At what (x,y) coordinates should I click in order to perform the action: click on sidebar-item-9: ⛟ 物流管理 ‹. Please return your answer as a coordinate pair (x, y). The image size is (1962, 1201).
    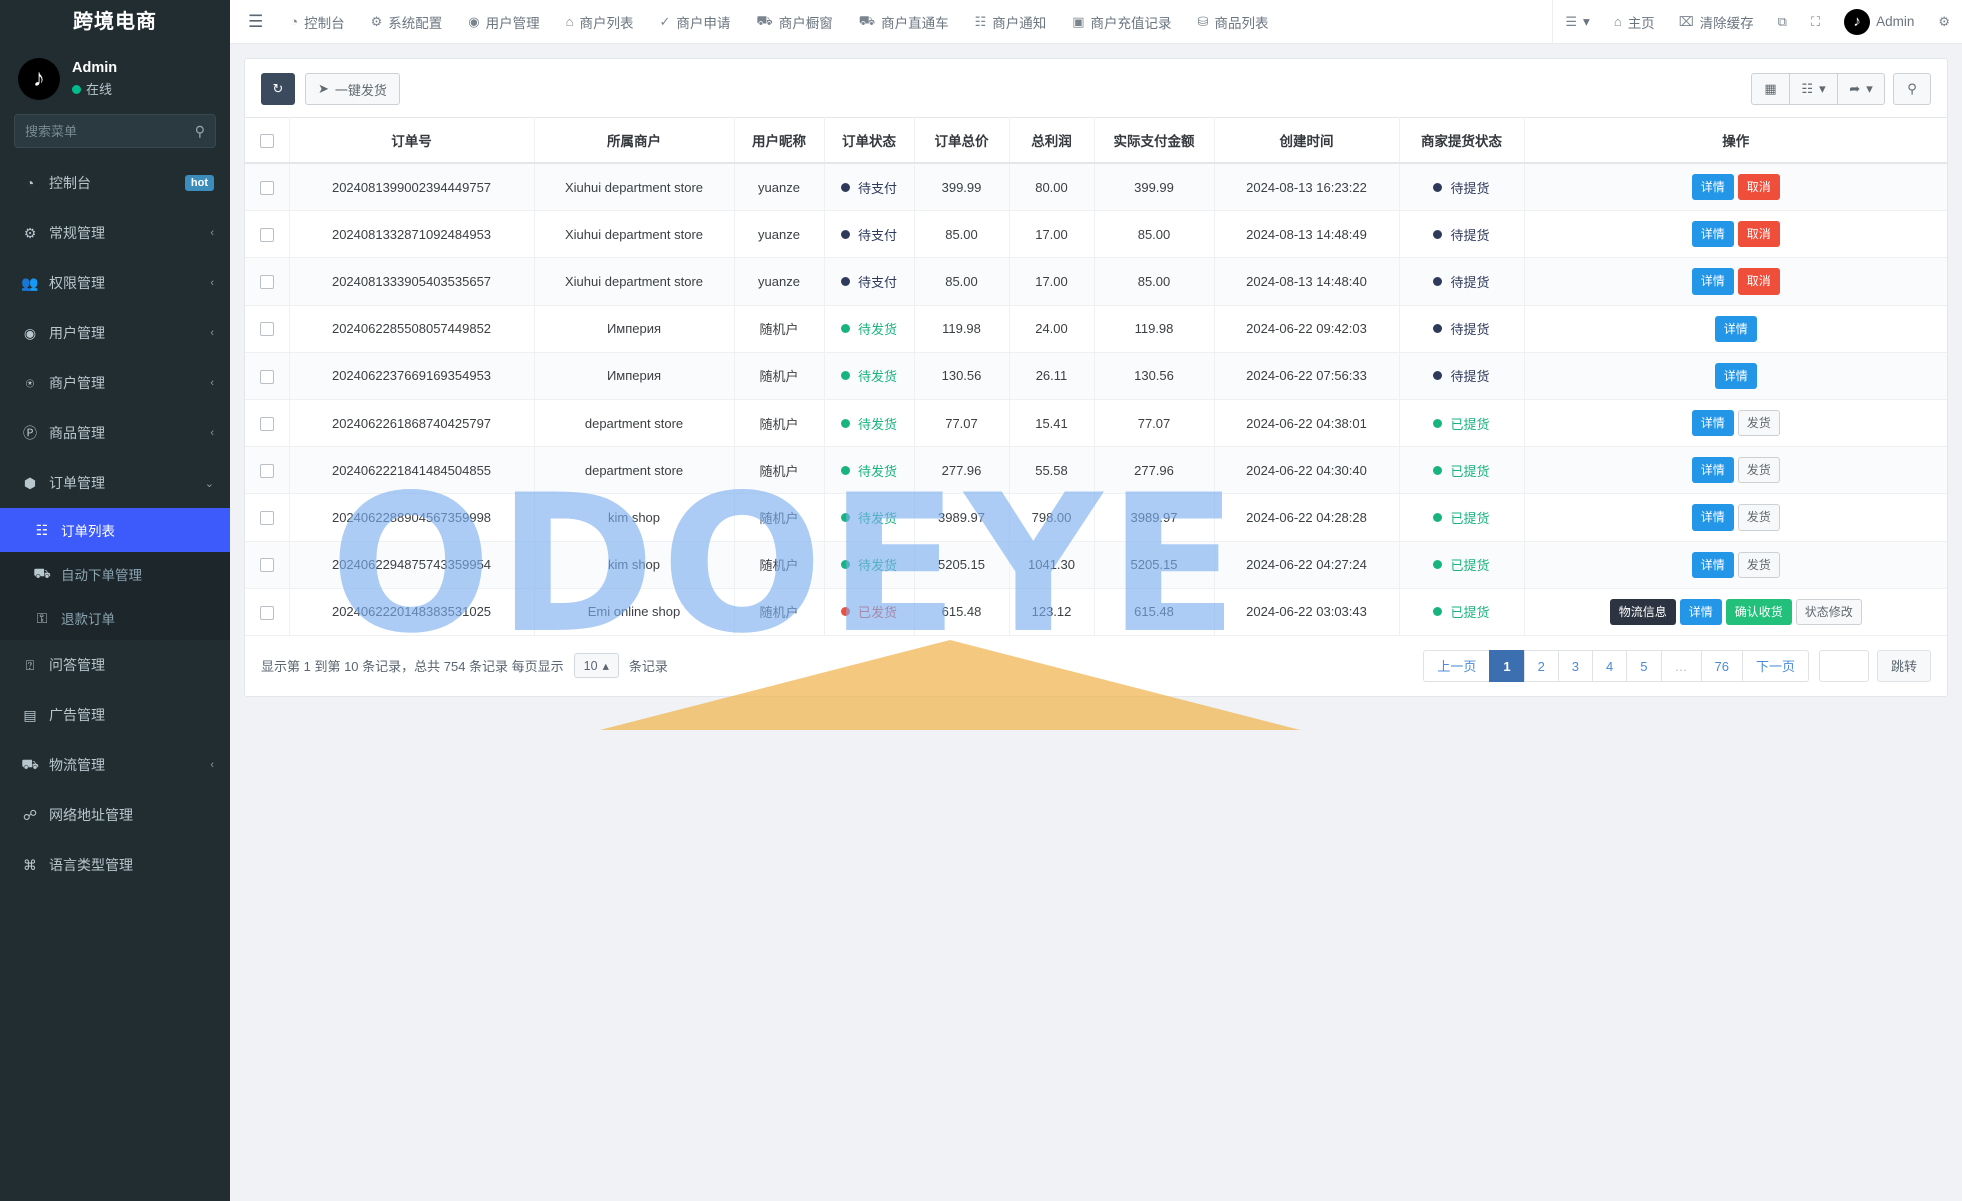
    Looking at the image, I should click on (115, 765).